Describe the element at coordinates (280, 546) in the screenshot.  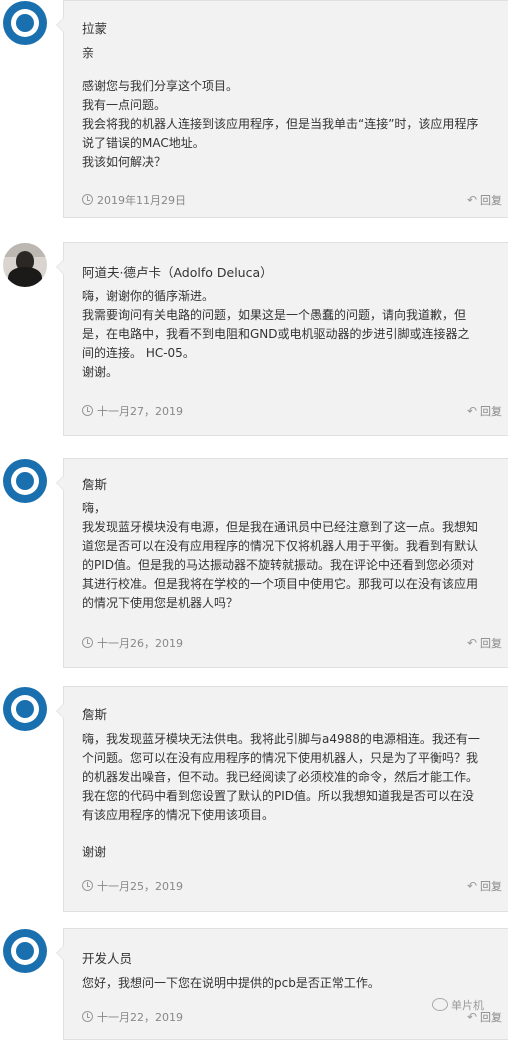
I see `comment-line: 道您是否可以在没有应用程序的情况下仅将机器人用于平衡。我看到有默认` at that location.